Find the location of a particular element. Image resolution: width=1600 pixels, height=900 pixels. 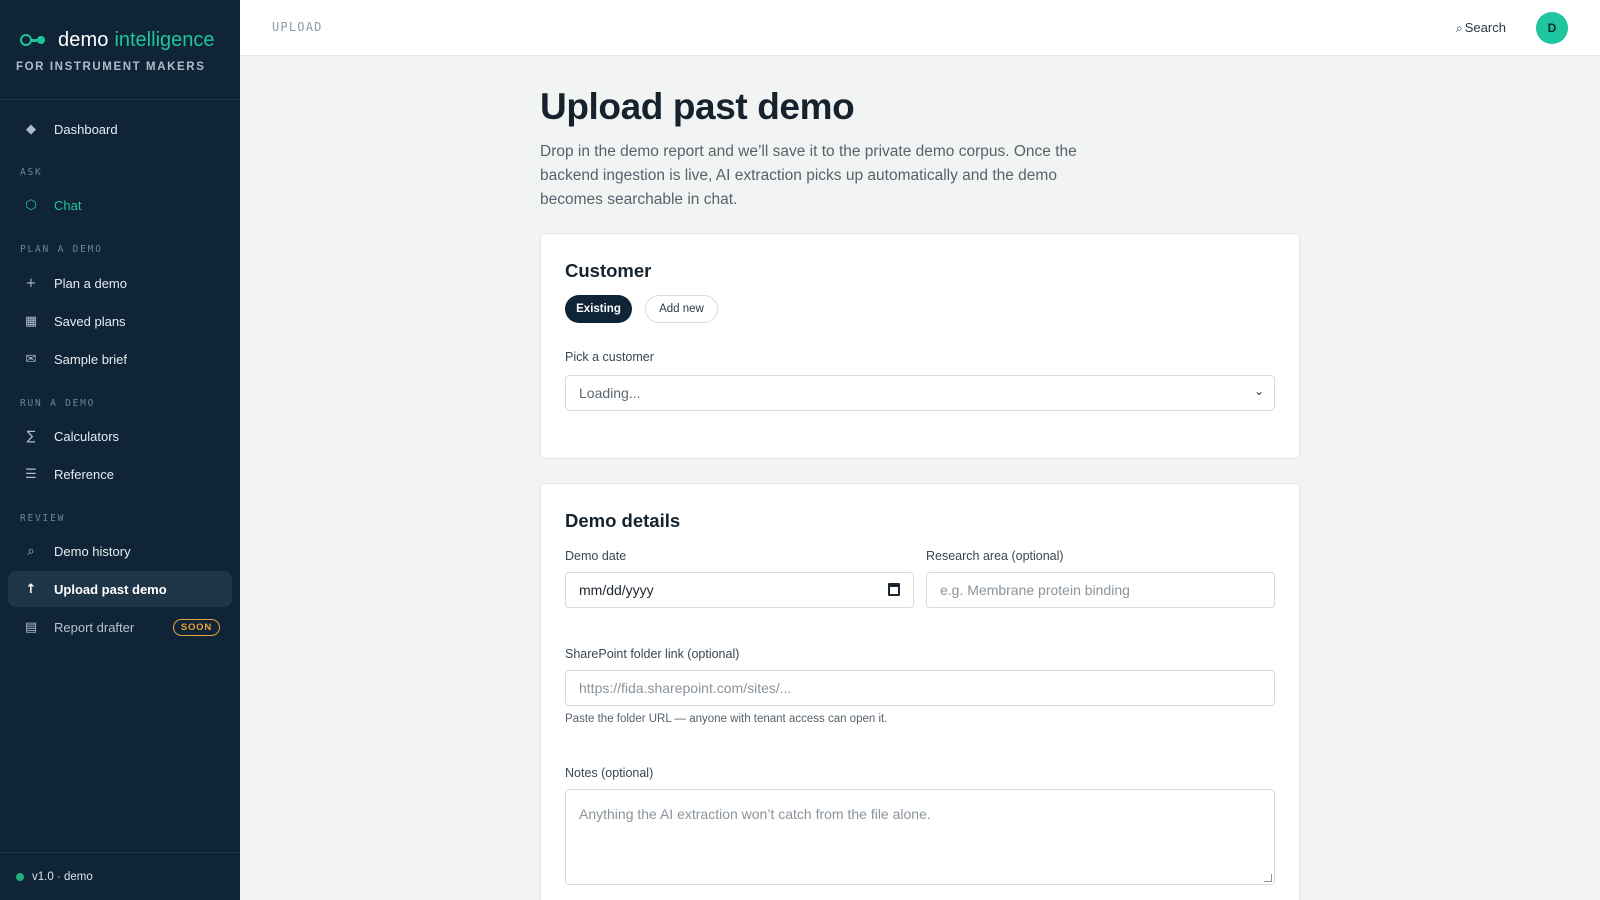

sidebar-item-label: Plan a demo is located at coordinates (90, 283).